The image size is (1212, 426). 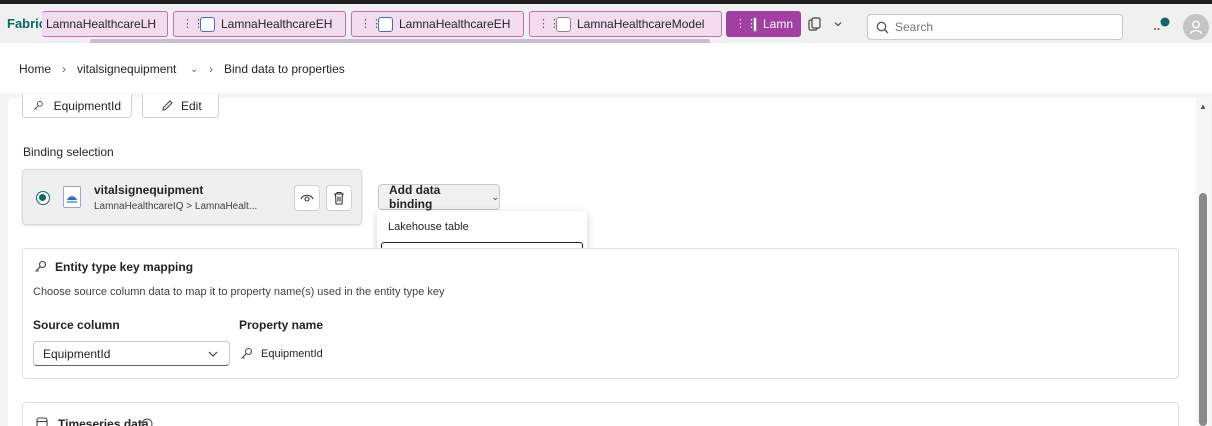 I want to click on breadcrumb-current: Bind data to properties, so click(x=284, y=69).